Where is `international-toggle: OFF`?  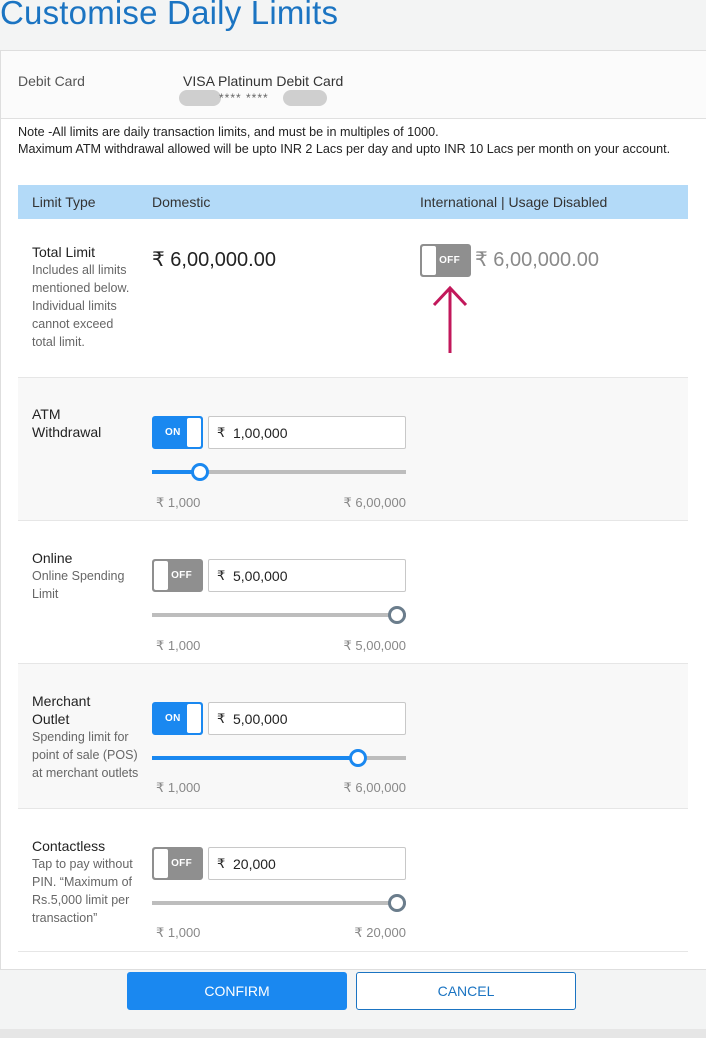 international-toggle: OFF is located at coordinates (445, 260).